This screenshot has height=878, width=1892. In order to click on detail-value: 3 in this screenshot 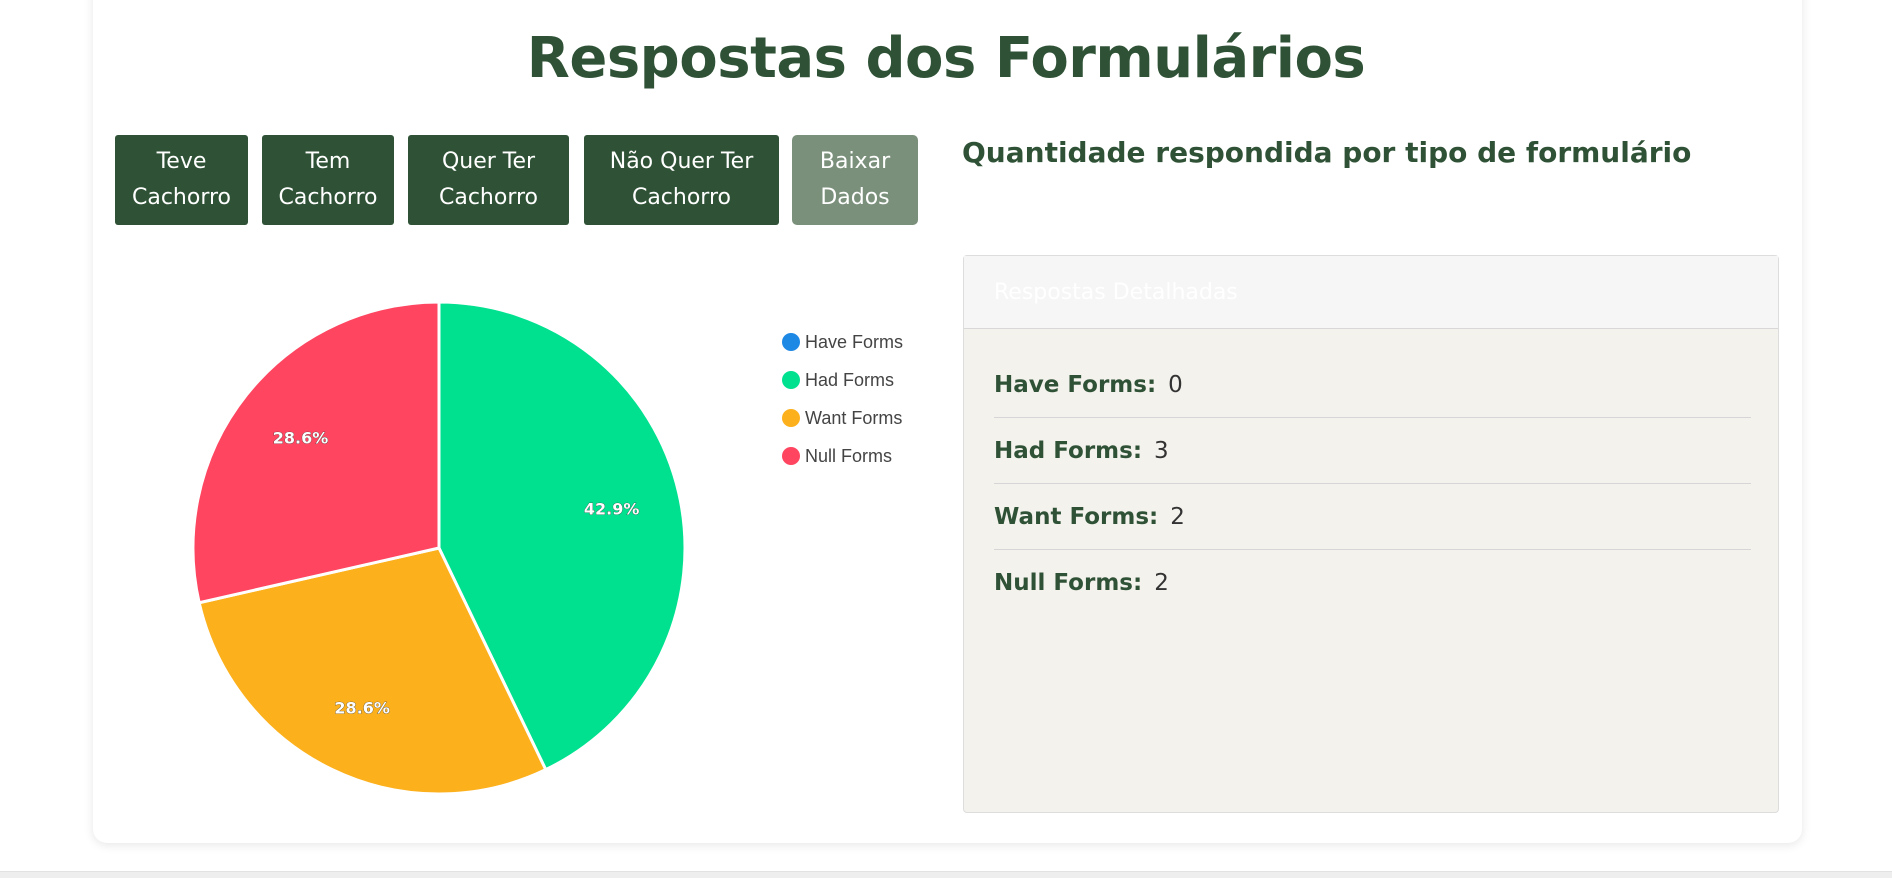, I will do `click(1161, 450)`.